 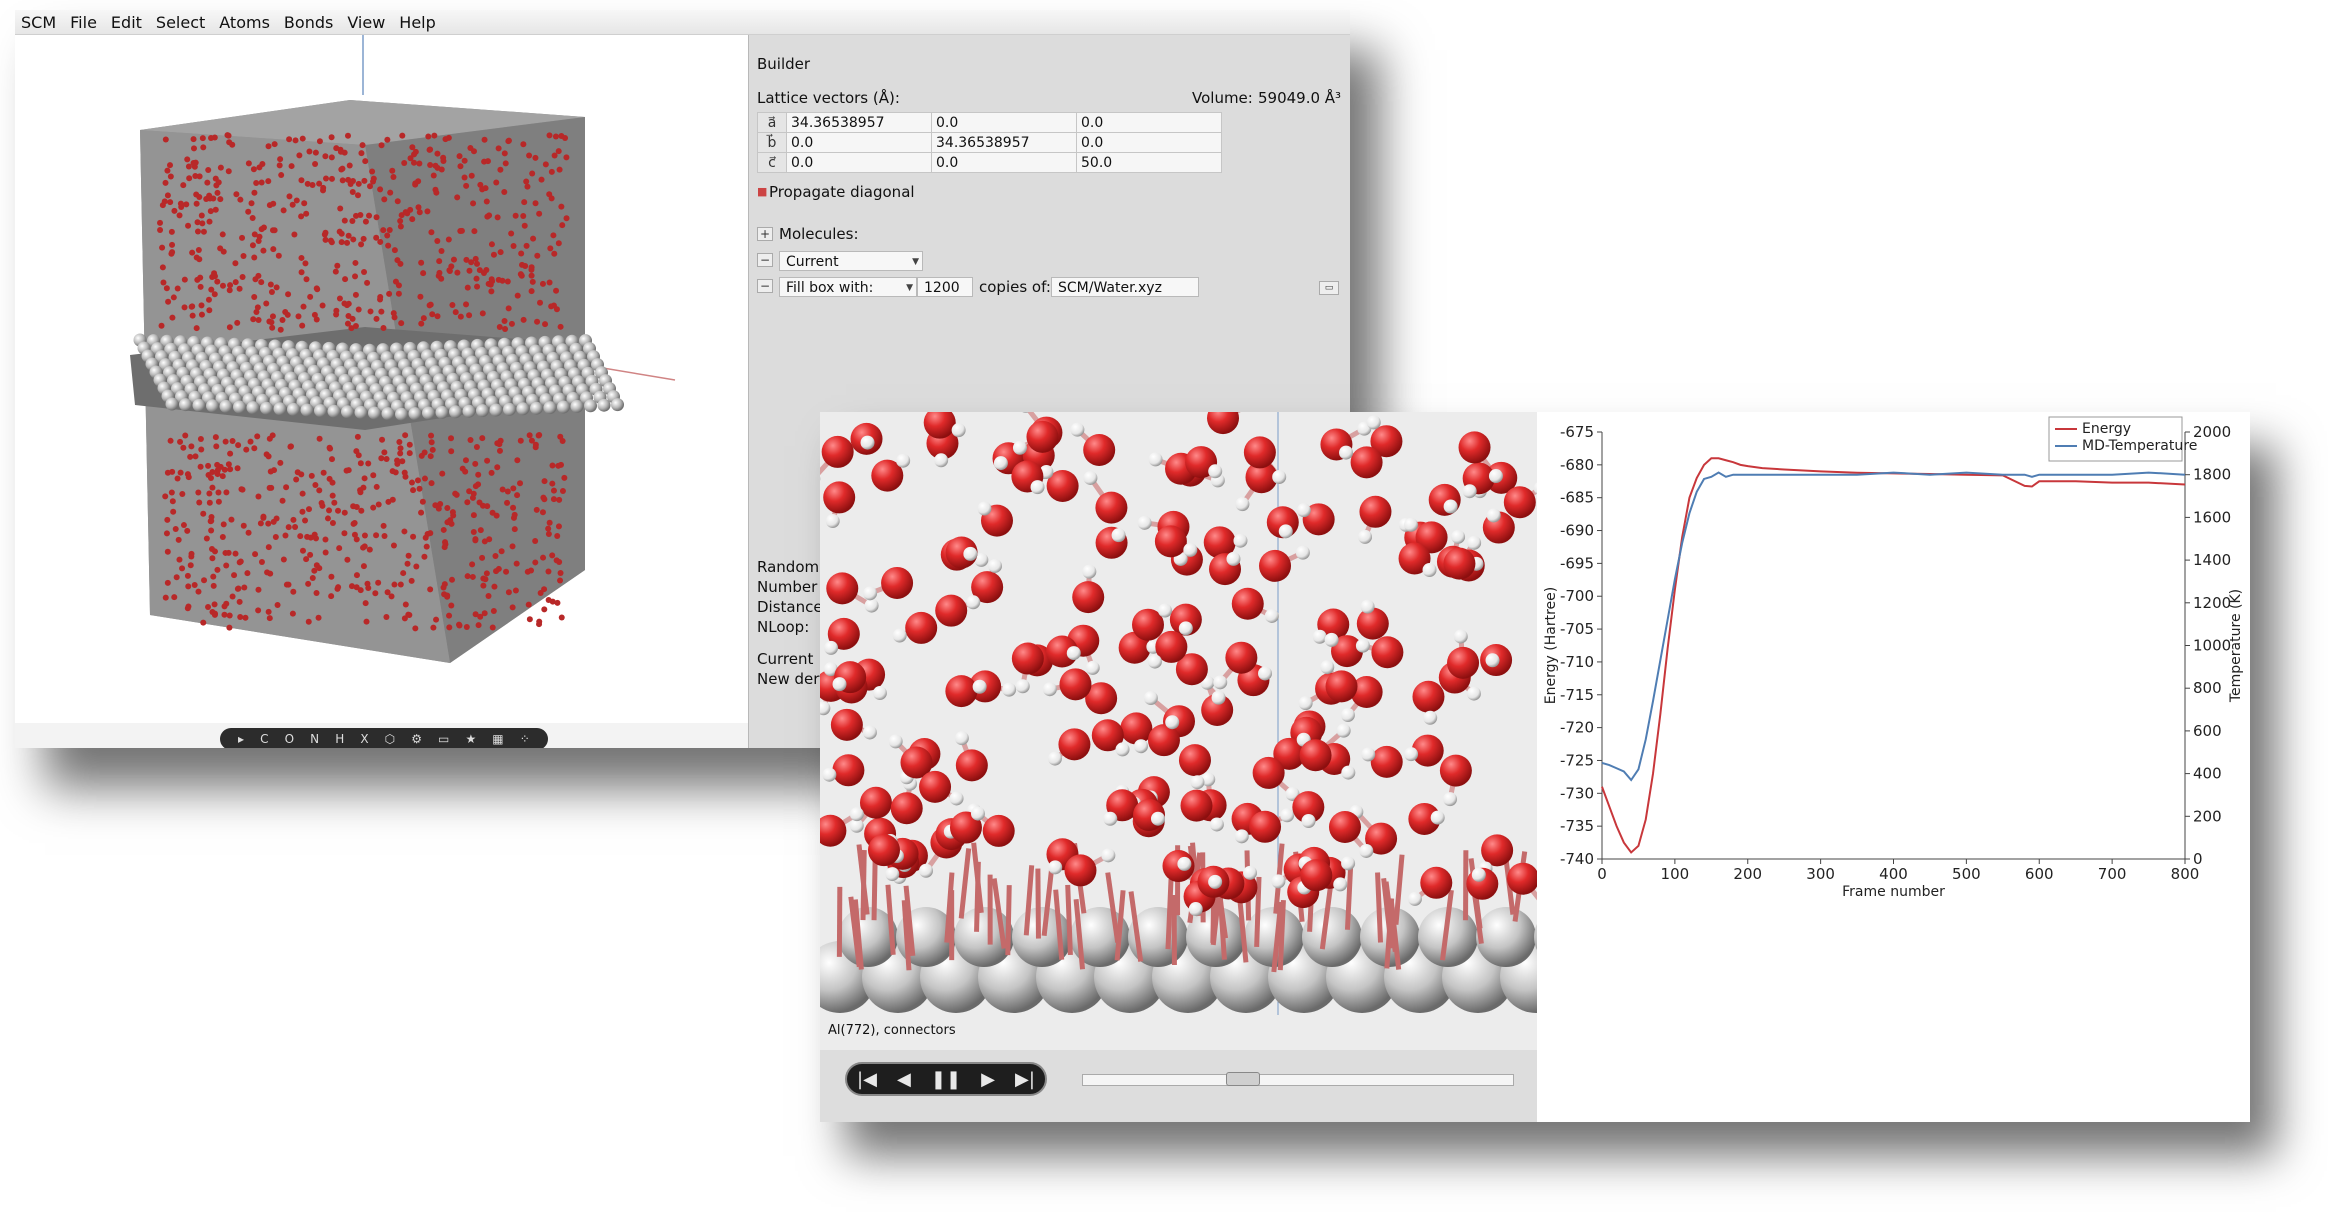 What do you see at coordinates (904, 1079) in the screenshot?
I see `step-back-icon: ◀` at bounding box center [904, 1079].